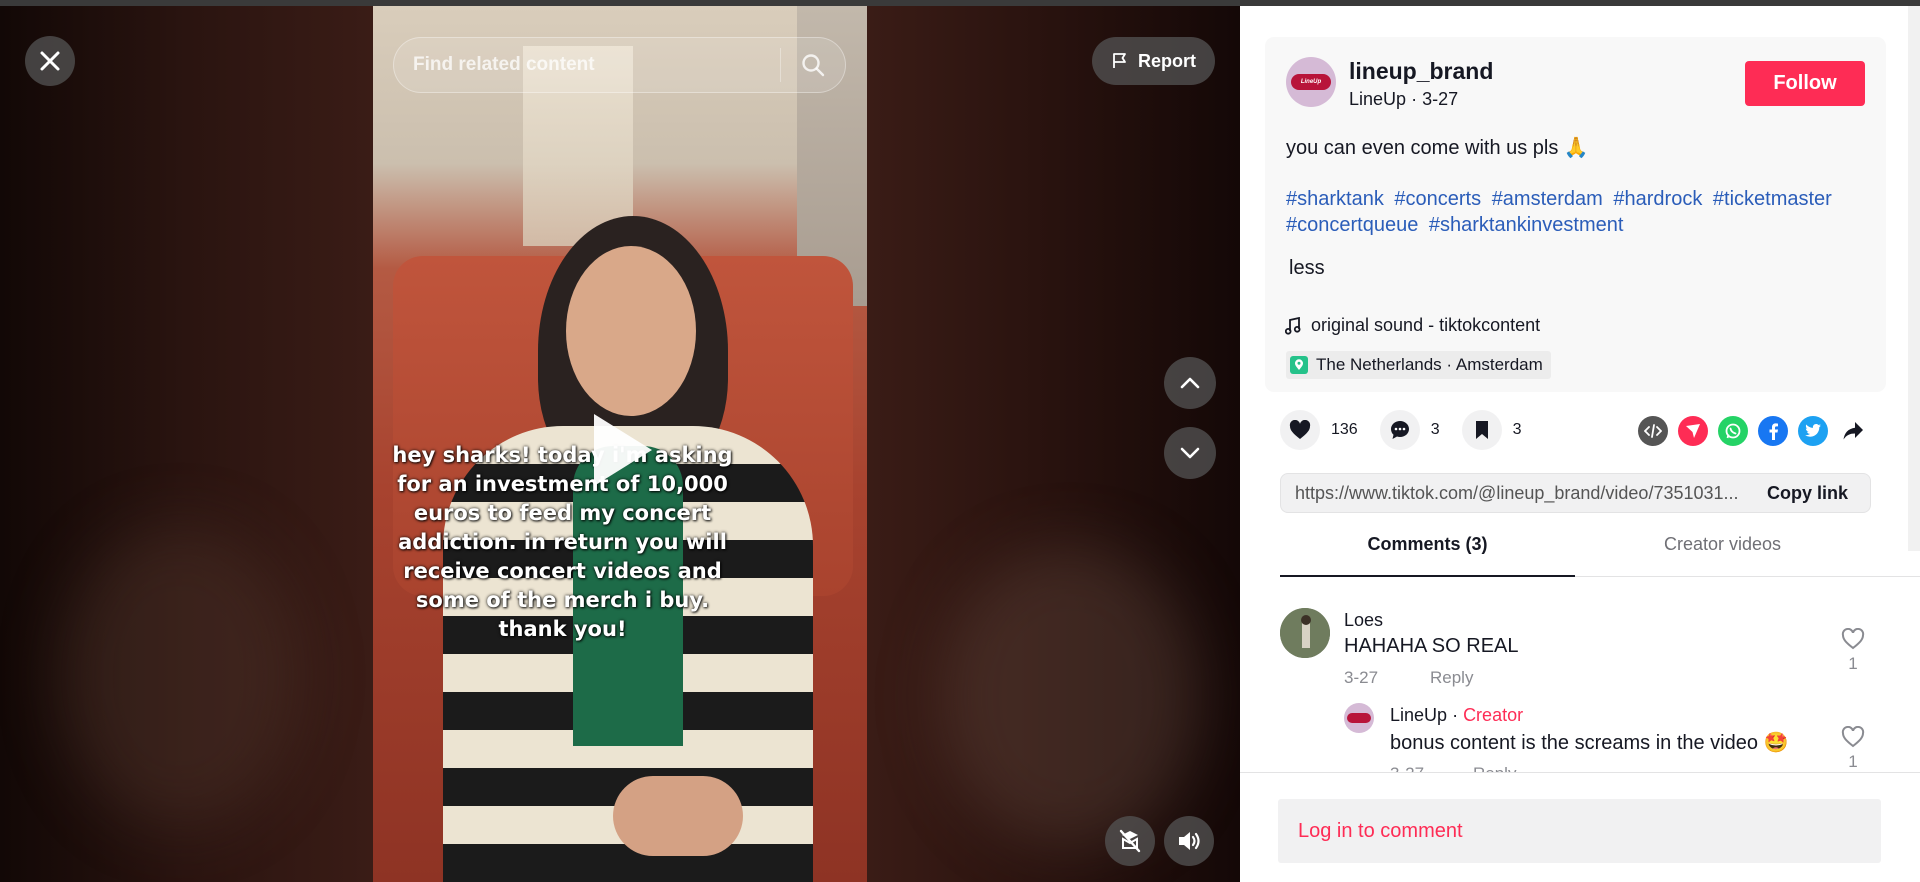 Image resolution: width=1920 pixels, height=882 pixels. What do you see at coordinates (1481, 430) in the screenshot?
I see `bookmark-icon` at bounding box center [1481, 430].